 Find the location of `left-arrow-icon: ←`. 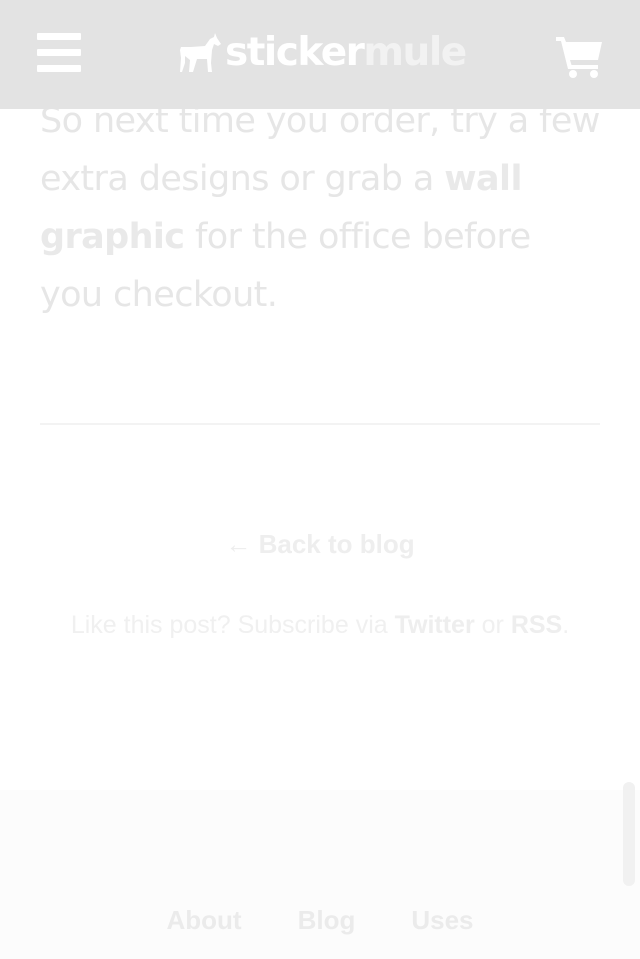

left-arrow-icon: ← is located at coordinates (238, 544).